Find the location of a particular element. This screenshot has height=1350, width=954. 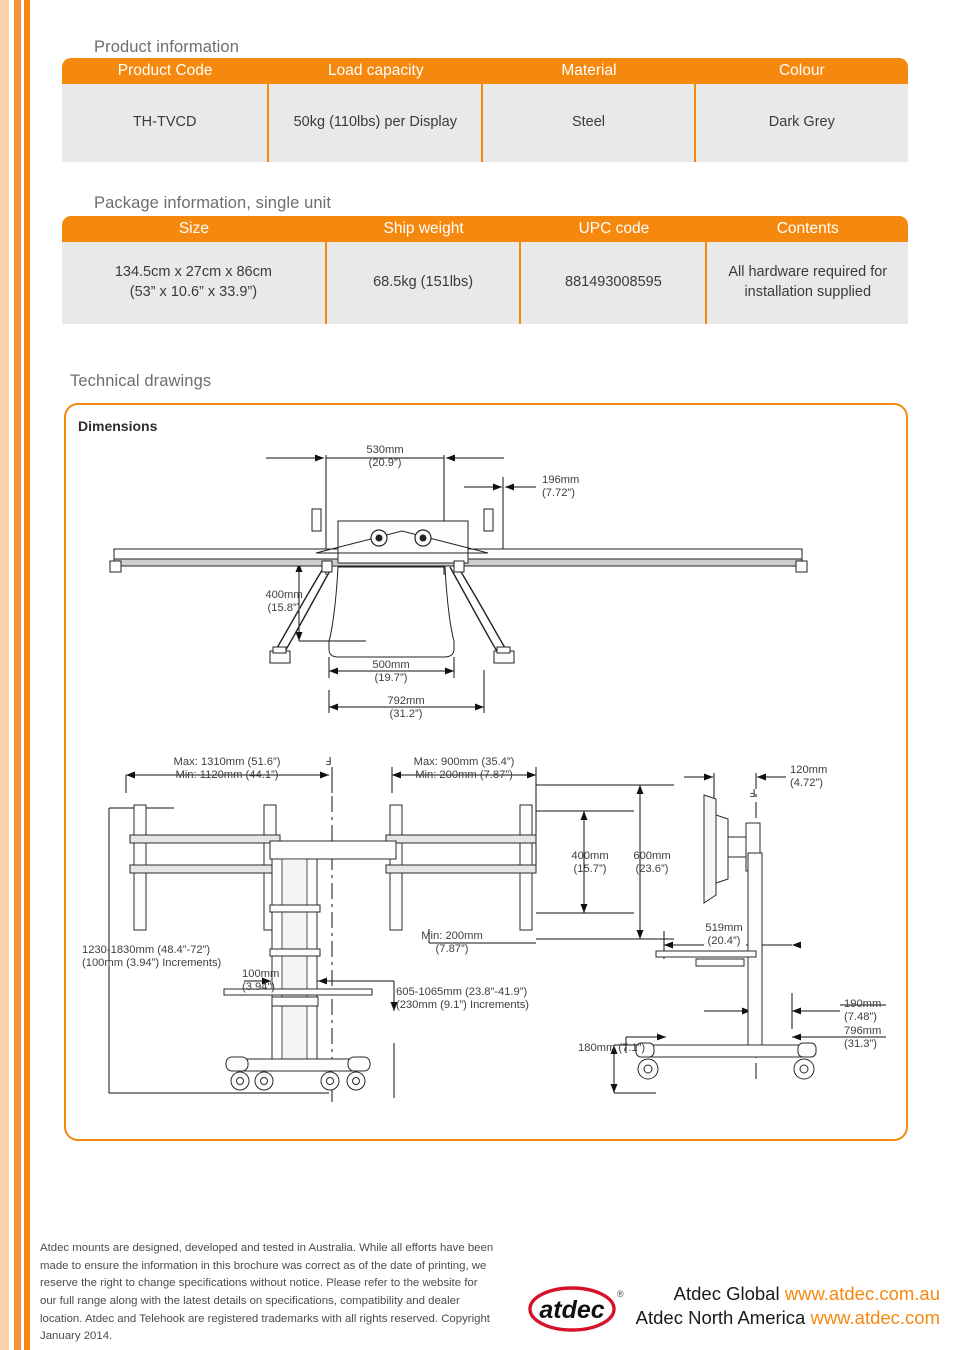

dim-width-min: Min: 1120mm (44.1”) is located at coordinates (227, 775).